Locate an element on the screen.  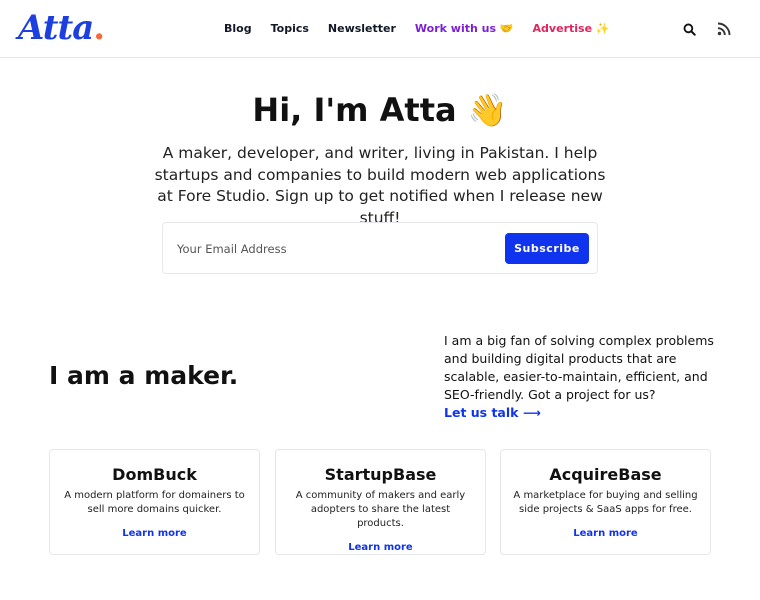
nav-work-with-us: Work with us 🤝 is located at coordinates (464, 29).